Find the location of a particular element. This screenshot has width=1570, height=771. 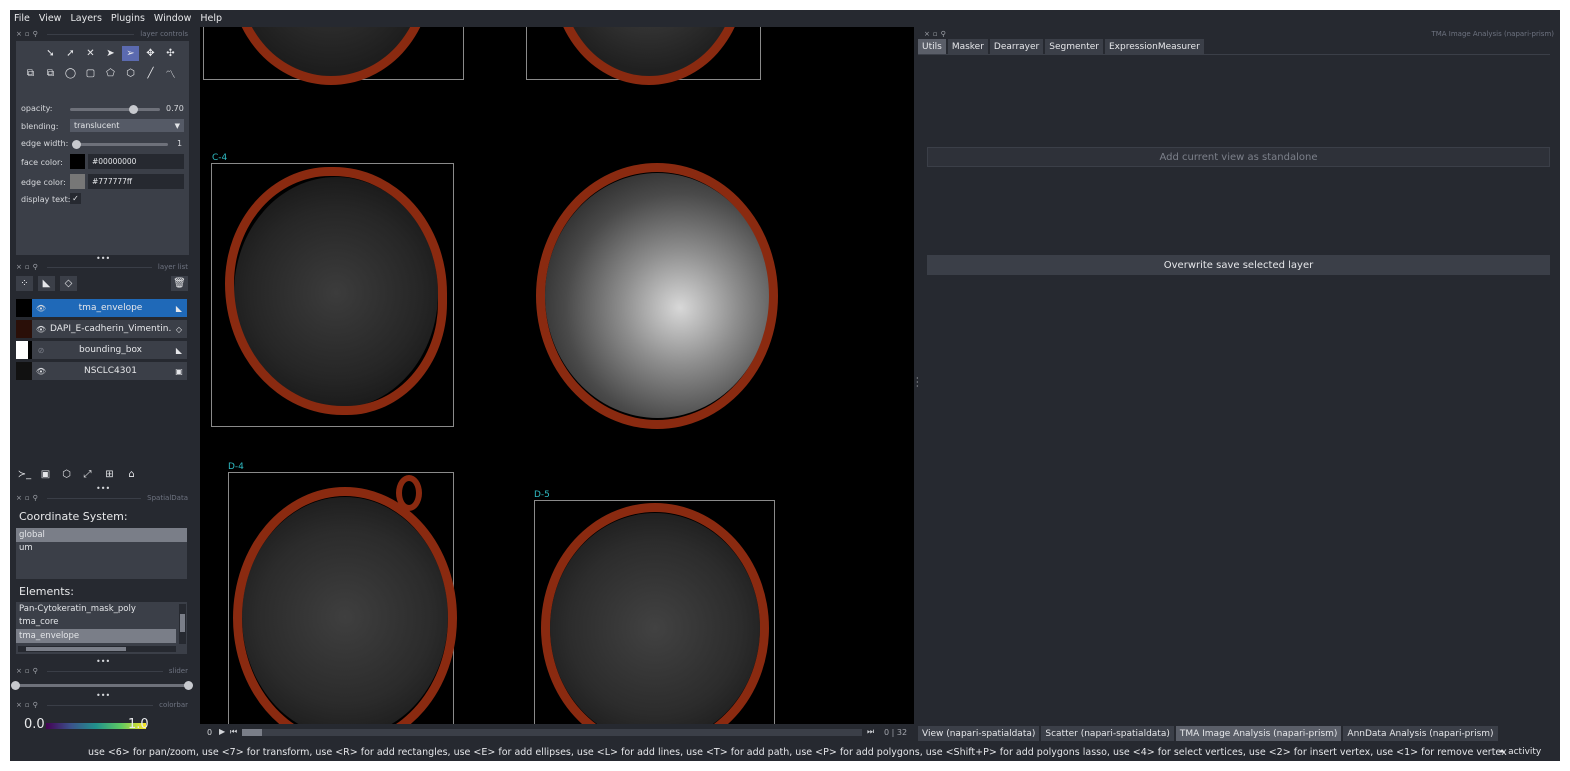

layer-thumbnail is located at coordinates (24, 350).